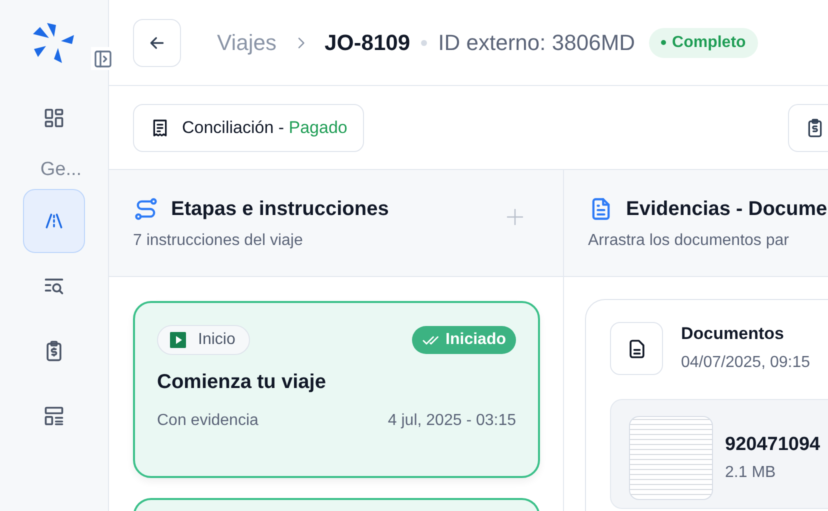  I want to click on group-date: 04/07/2025, 09:15, so click(745, 363).